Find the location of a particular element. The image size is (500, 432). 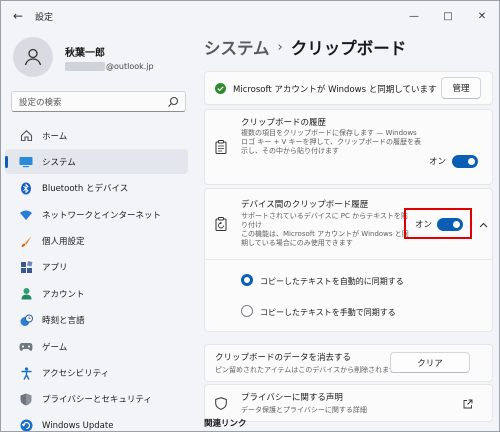

sidebar-item-label: アプリ is located at coordinates (55, 268).